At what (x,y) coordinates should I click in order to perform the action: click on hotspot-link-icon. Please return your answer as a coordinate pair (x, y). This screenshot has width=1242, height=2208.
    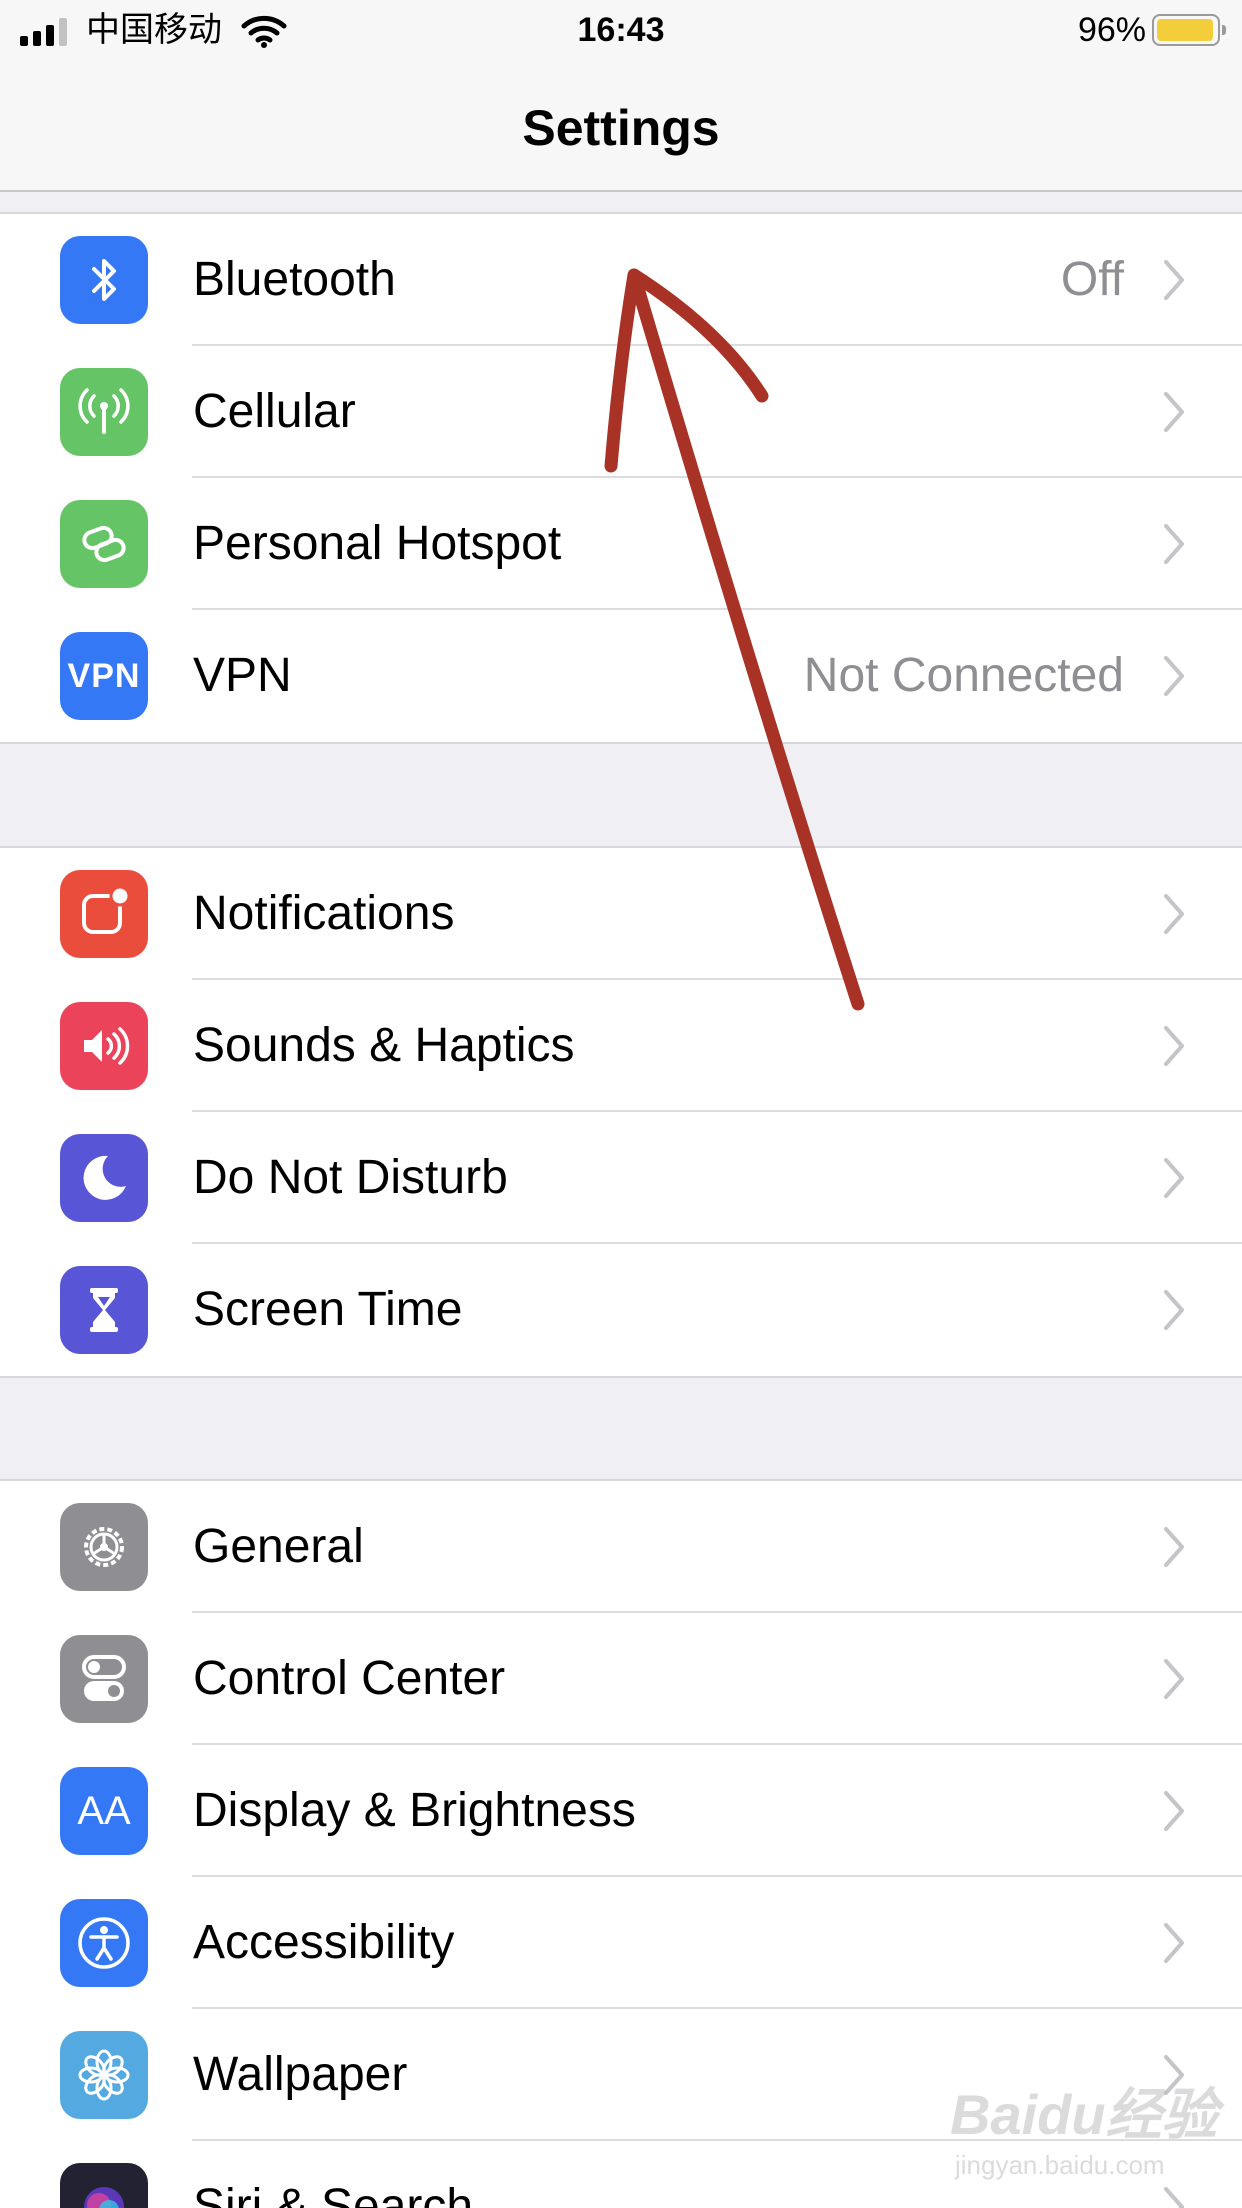
    Looking at the image, I should click on (104, 544).